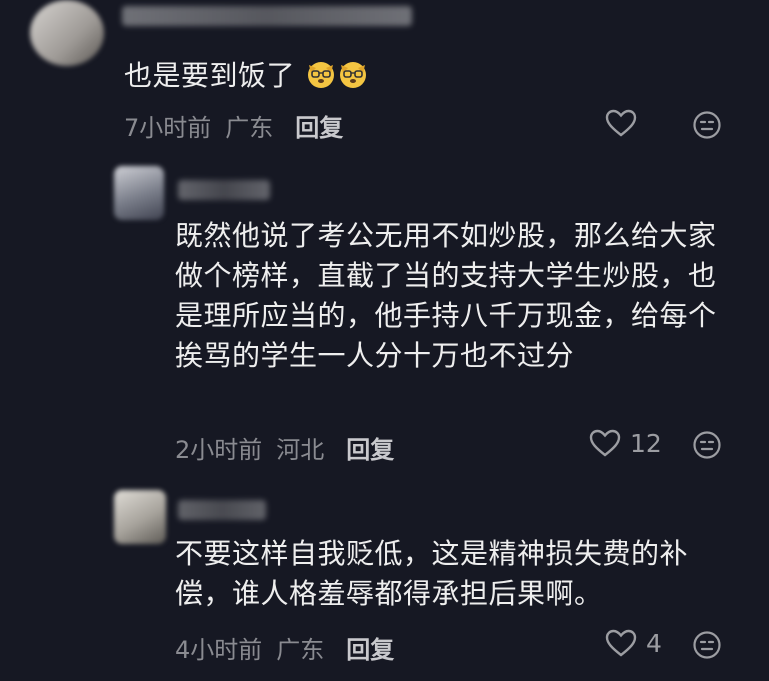 This screenshot has width=769, height=681. I want to click on like-button, so click(625, 123).